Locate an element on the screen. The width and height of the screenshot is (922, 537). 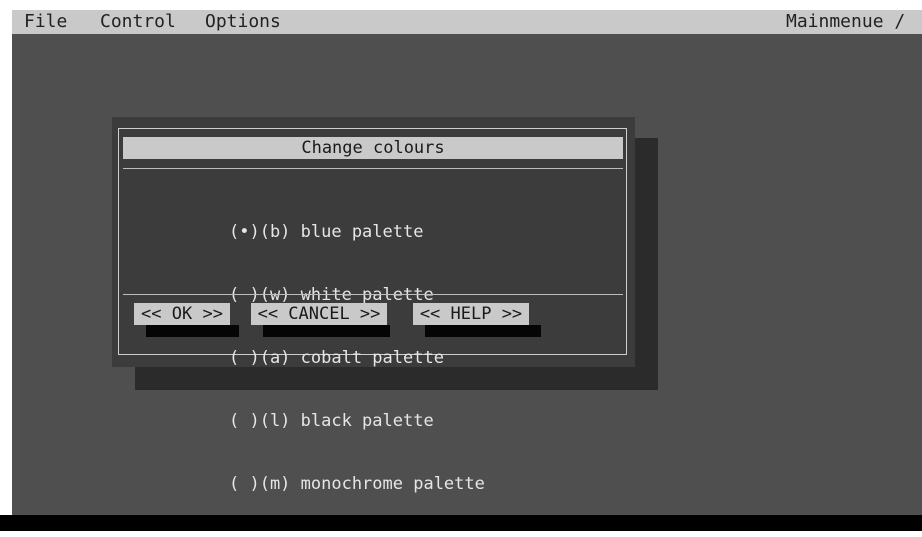
help-button: << HELP >> is located at coordinates (471, 314).